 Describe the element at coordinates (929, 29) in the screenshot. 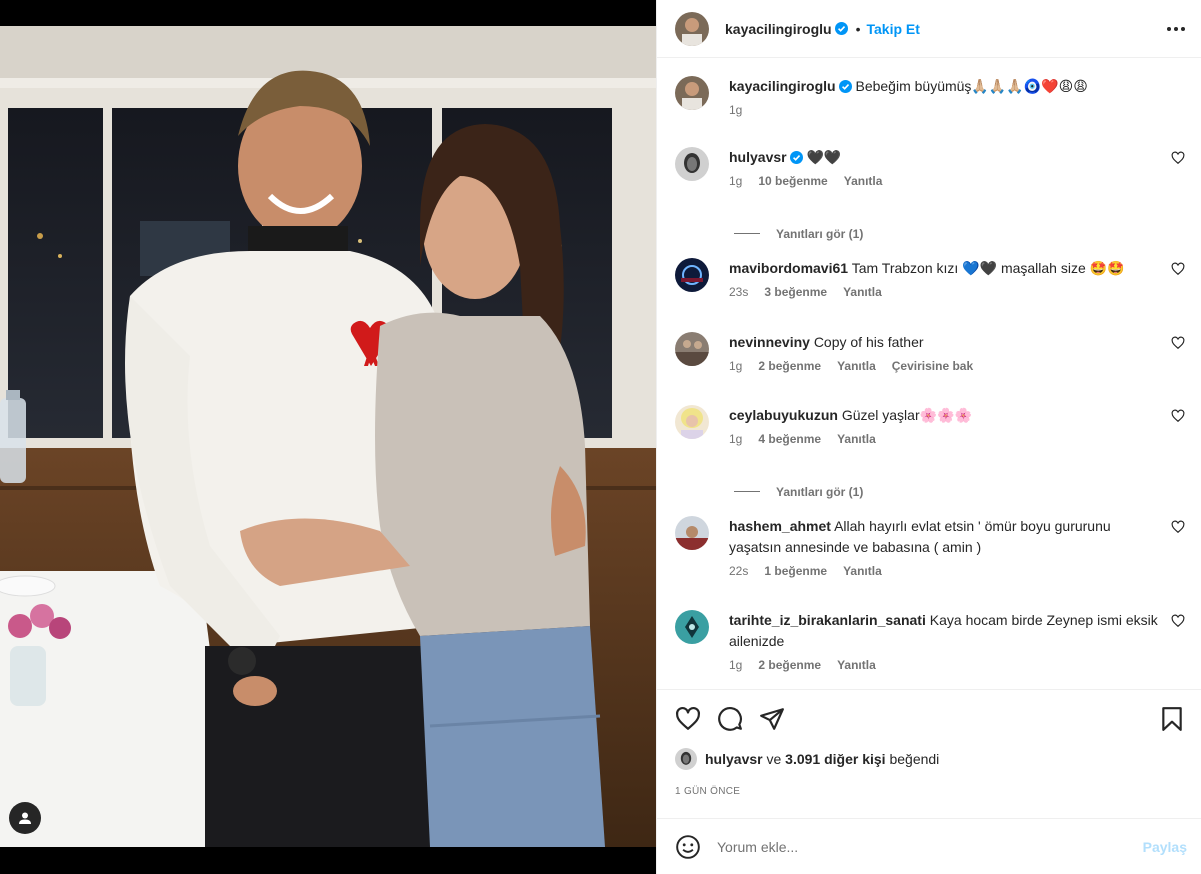

I see `post-header: kayacilingiroglu • Takip Et` at that location.